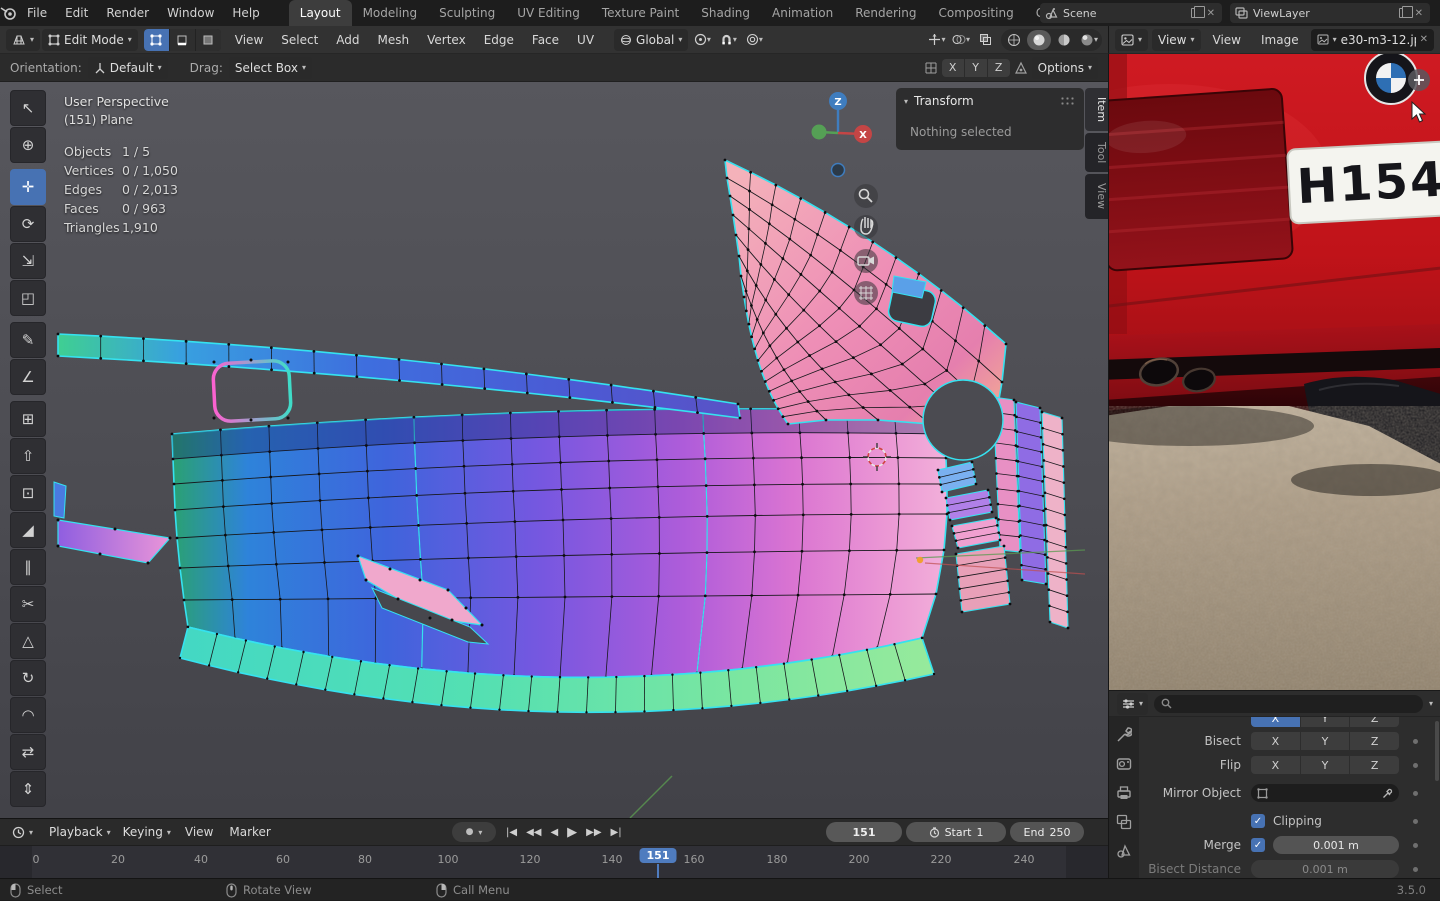 The width and height of the screenshot is (1440, 901). What do you see at coordinates (28, 715) in the screenshot?
I see `tool-smooth: ◠` at bounding box center [28, 715].